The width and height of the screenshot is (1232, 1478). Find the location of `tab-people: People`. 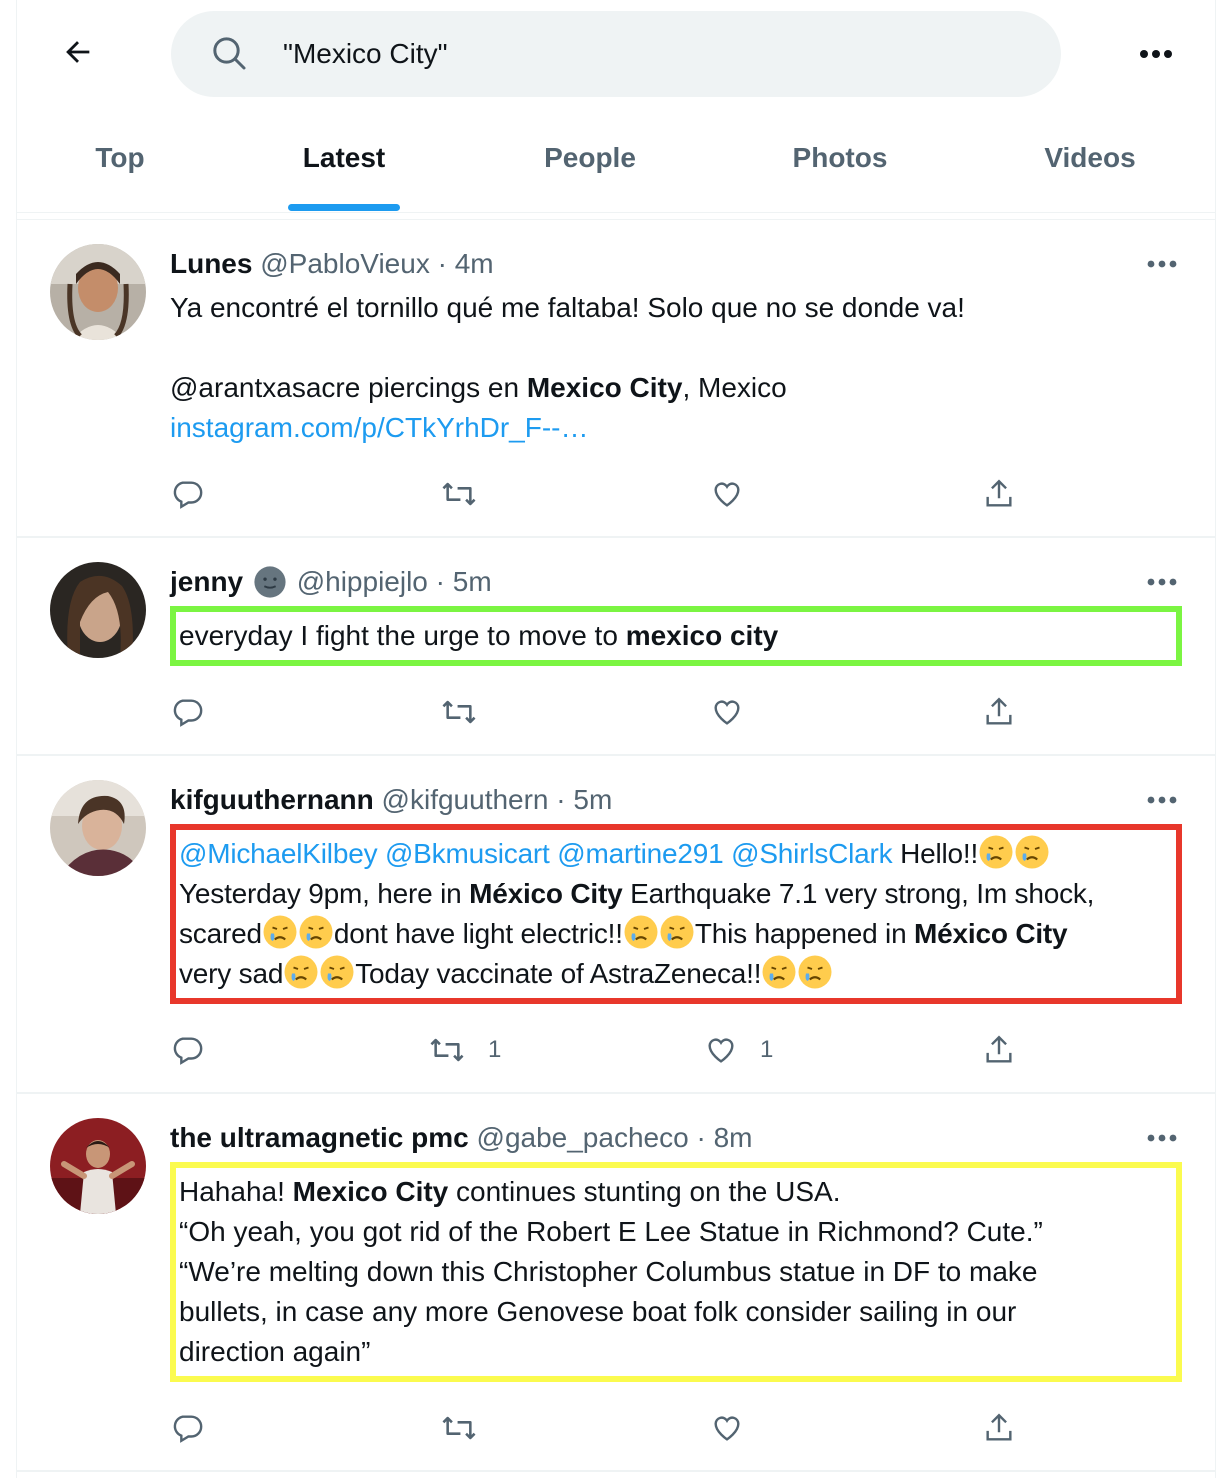

tab-people: People is located at coordinates (590, 158).